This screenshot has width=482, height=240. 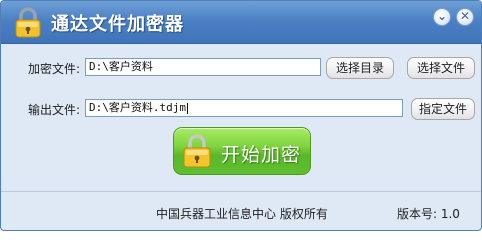 I want to click on output-file-value: D:\客户资料.tdjm, so click(x=137, y=107).